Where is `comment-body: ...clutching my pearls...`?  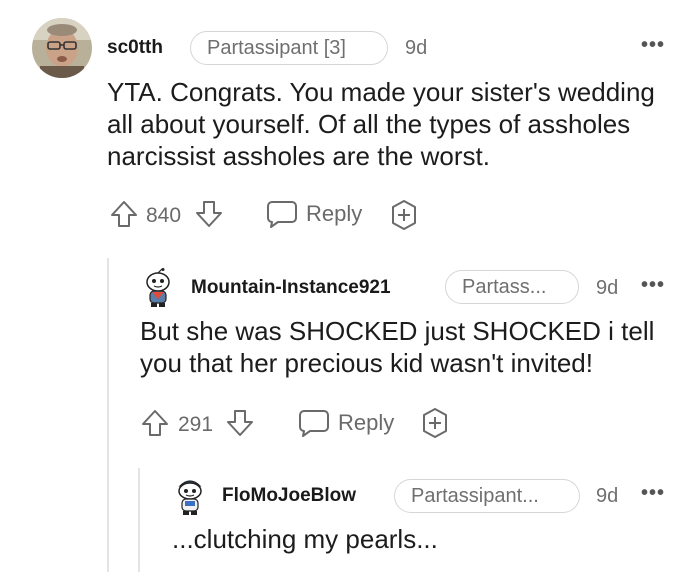 comment-body: ...clutching my pearls... is located at coordinates (305, 539).